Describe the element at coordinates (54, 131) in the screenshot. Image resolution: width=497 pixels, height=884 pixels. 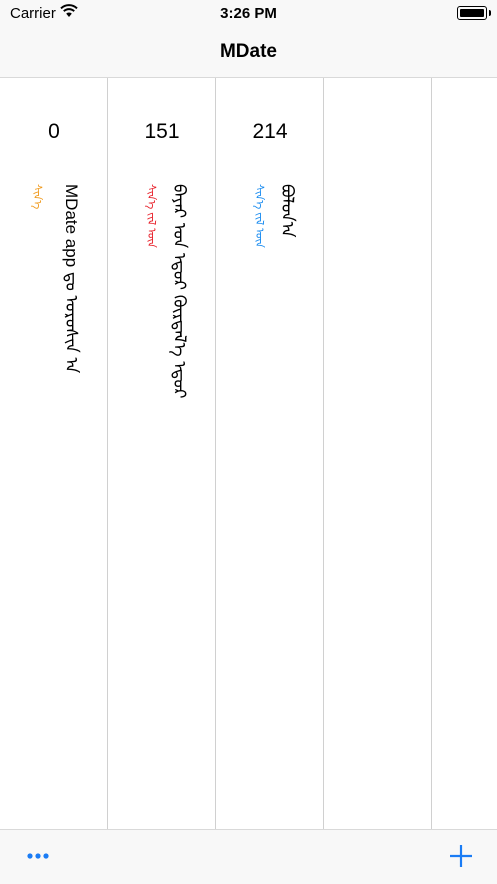
I see `day-count: 0` at that location.